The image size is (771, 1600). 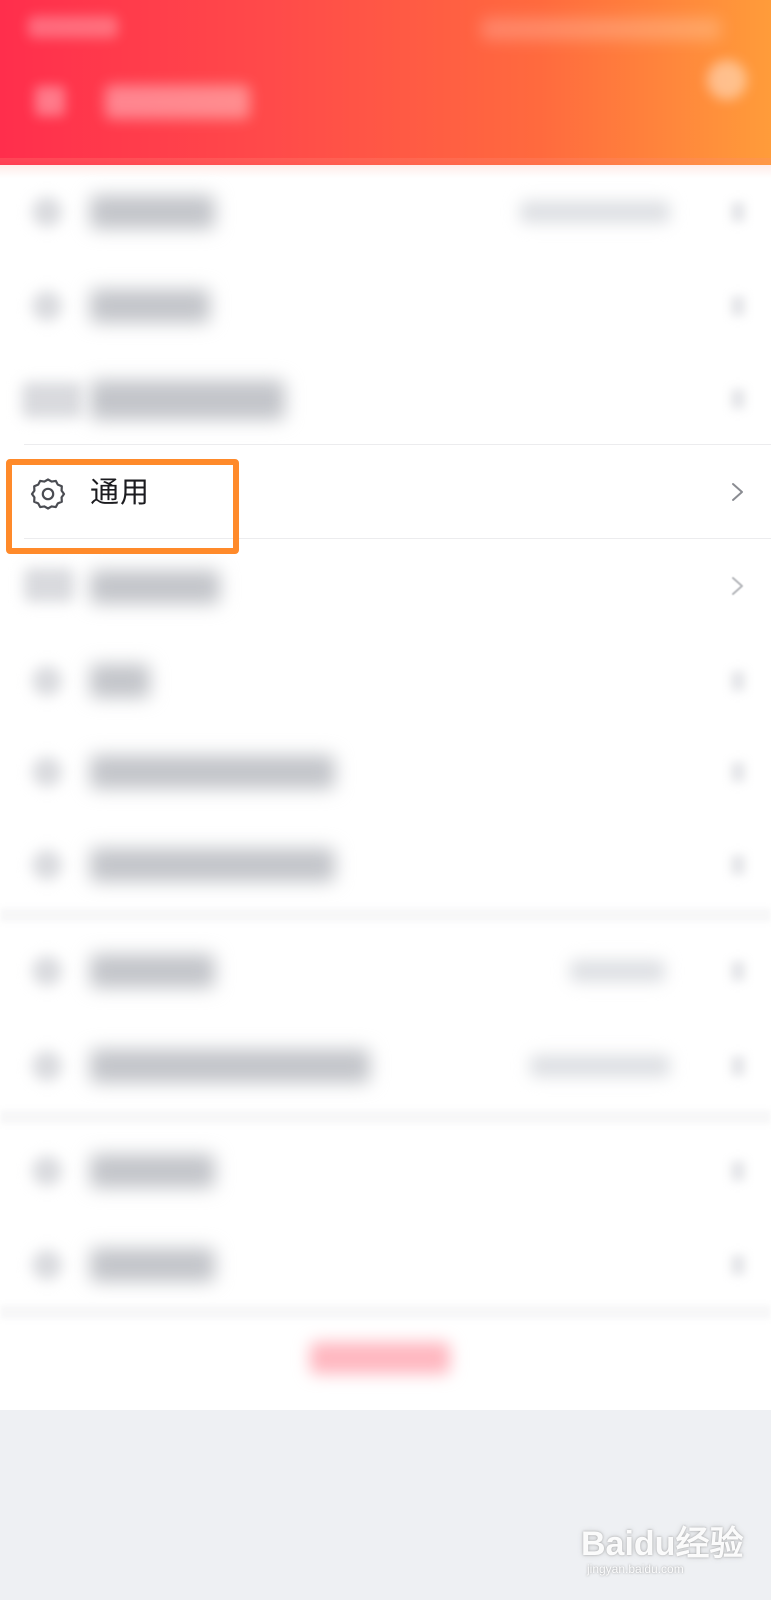 What do you see at coordinates (601, 29) in the screenshot?
I see `status-bar-indicators` at bounding box center [601, 29].